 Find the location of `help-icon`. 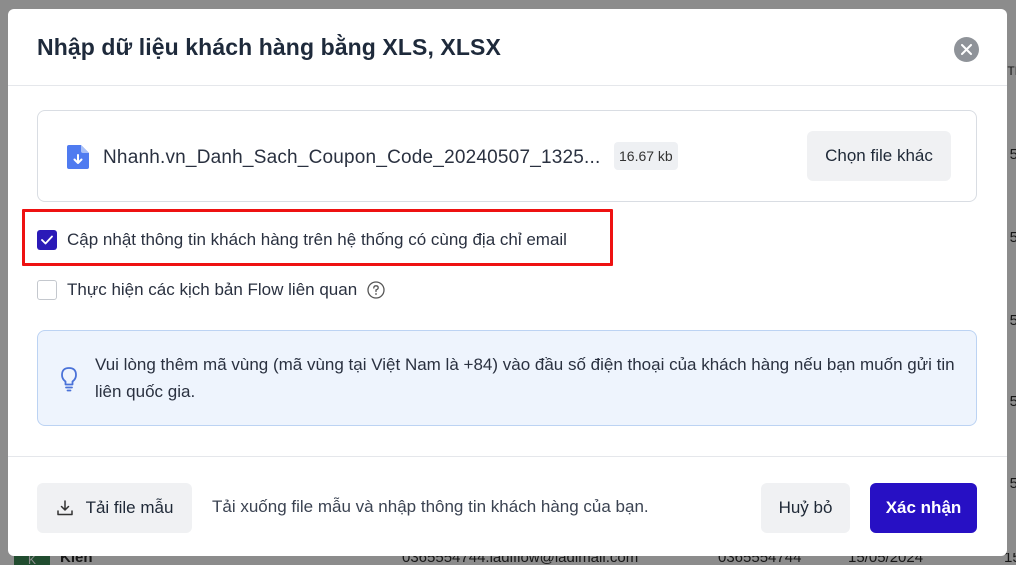

help-icon is located at coordinates (376, 290).